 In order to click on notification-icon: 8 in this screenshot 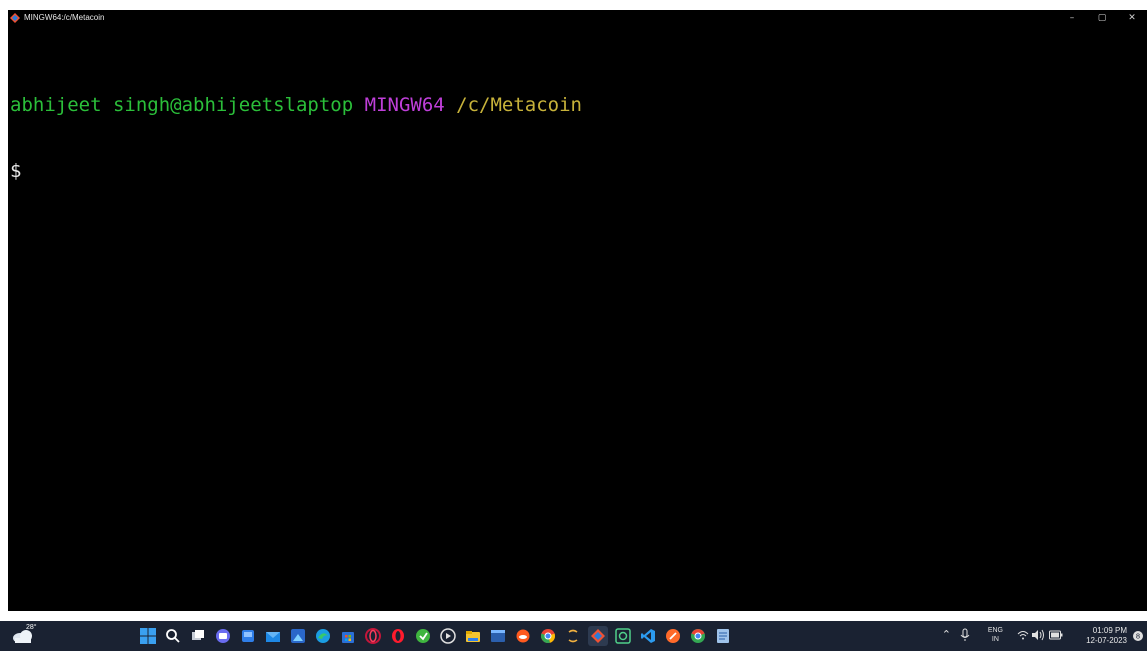, I will do `click(1138, 636)`.